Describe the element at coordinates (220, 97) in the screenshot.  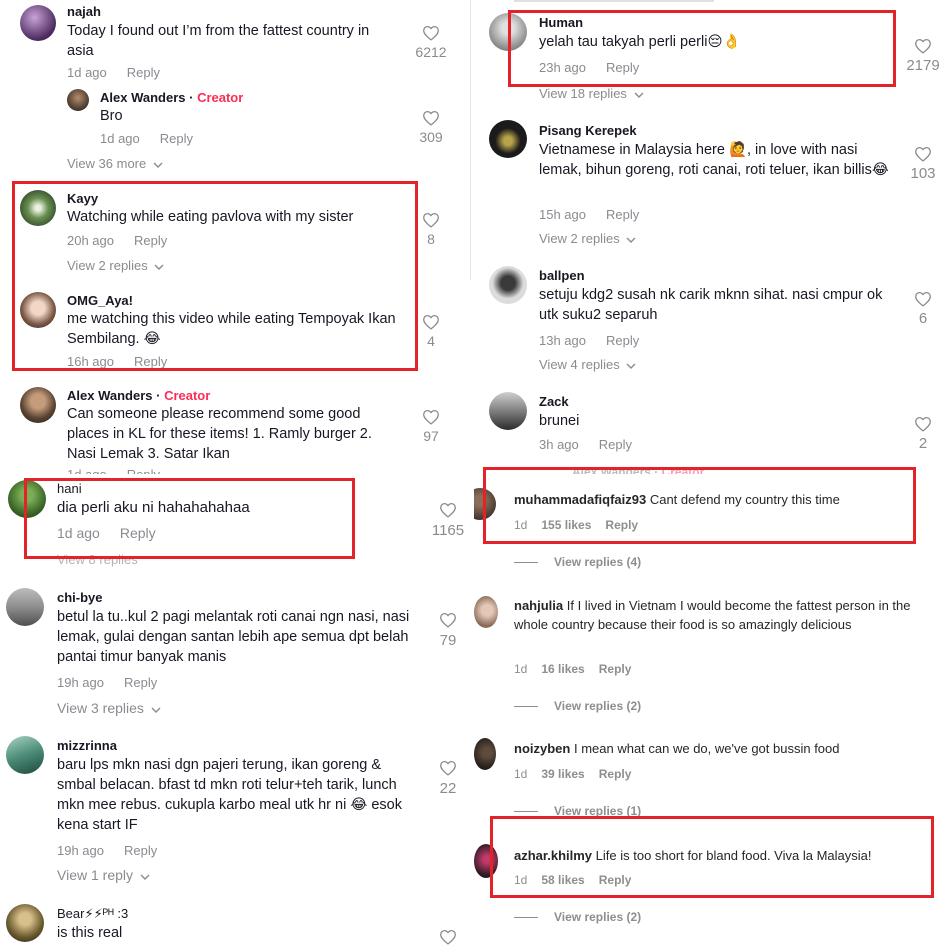
I see `creator-badge: Creator` at that location.